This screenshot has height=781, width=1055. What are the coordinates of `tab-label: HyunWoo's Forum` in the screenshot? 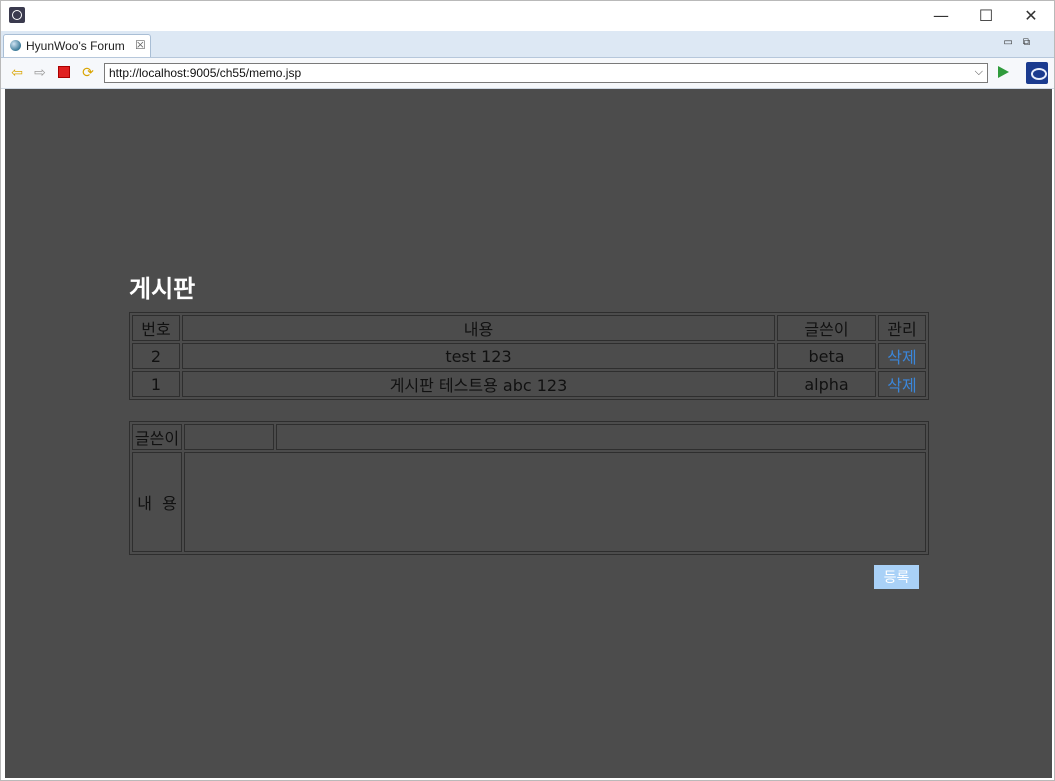 It's located at (75, 46).